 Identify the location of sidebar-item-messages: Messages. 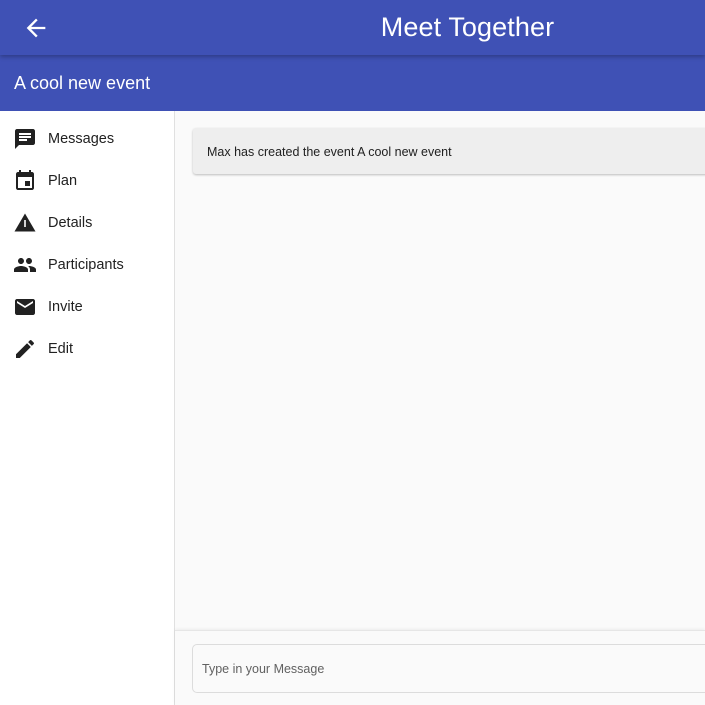
(87, 139).